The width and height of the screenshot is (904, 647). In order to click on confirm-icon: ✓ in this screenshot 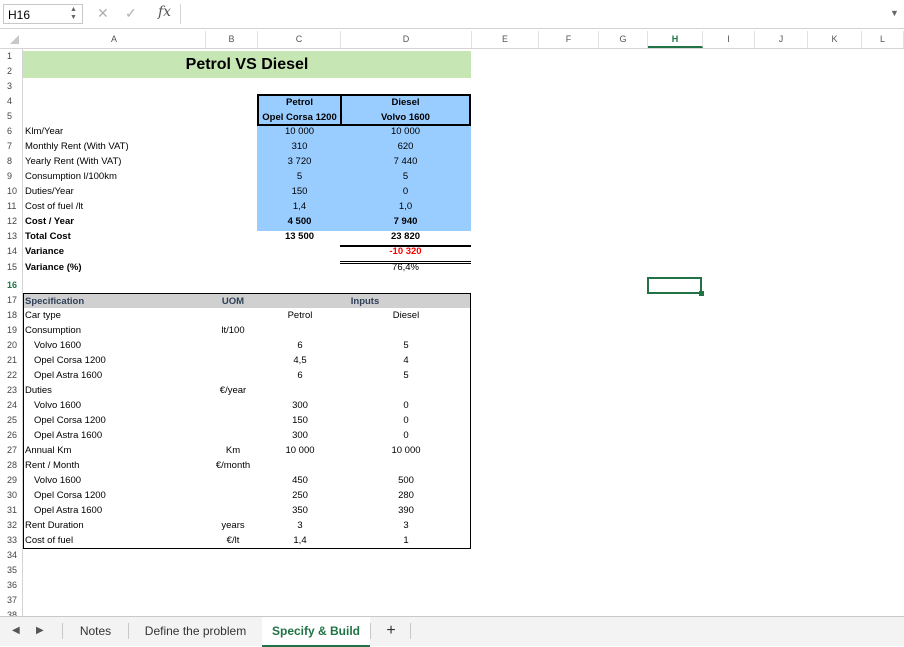, I will do `click(131, 13)`.